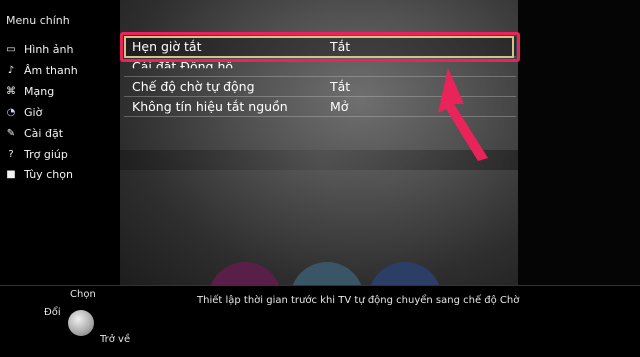 The image size is (640, 357). Describe the element at coordinates (115, 339) in the screenshot. I see `back-hint-label: Trở về` at that location.